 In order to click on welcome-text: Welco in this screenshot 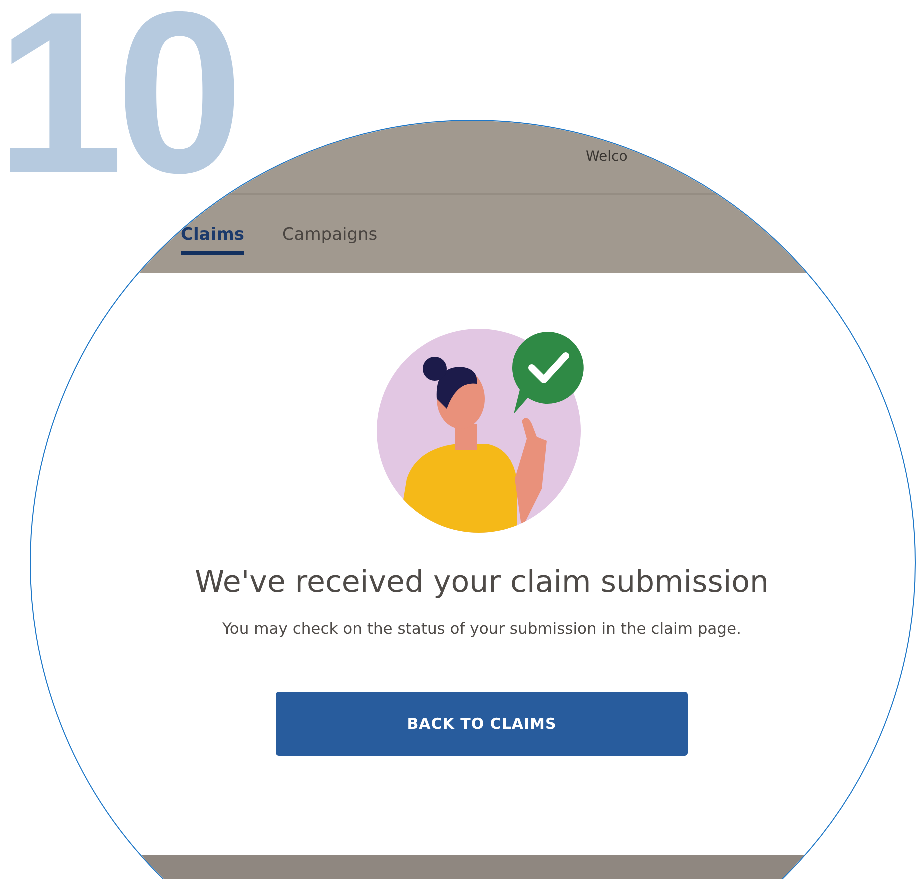, I will do `click(607, 157)`.